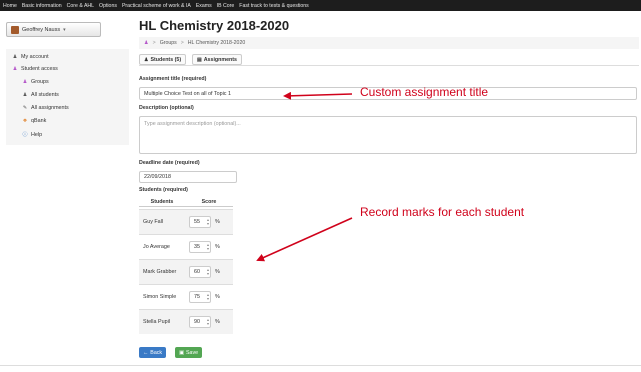  What do you see at coordinates (304, 176) in the screenshot?
I see `annotation-arrows` at bounding box center [304, 176].